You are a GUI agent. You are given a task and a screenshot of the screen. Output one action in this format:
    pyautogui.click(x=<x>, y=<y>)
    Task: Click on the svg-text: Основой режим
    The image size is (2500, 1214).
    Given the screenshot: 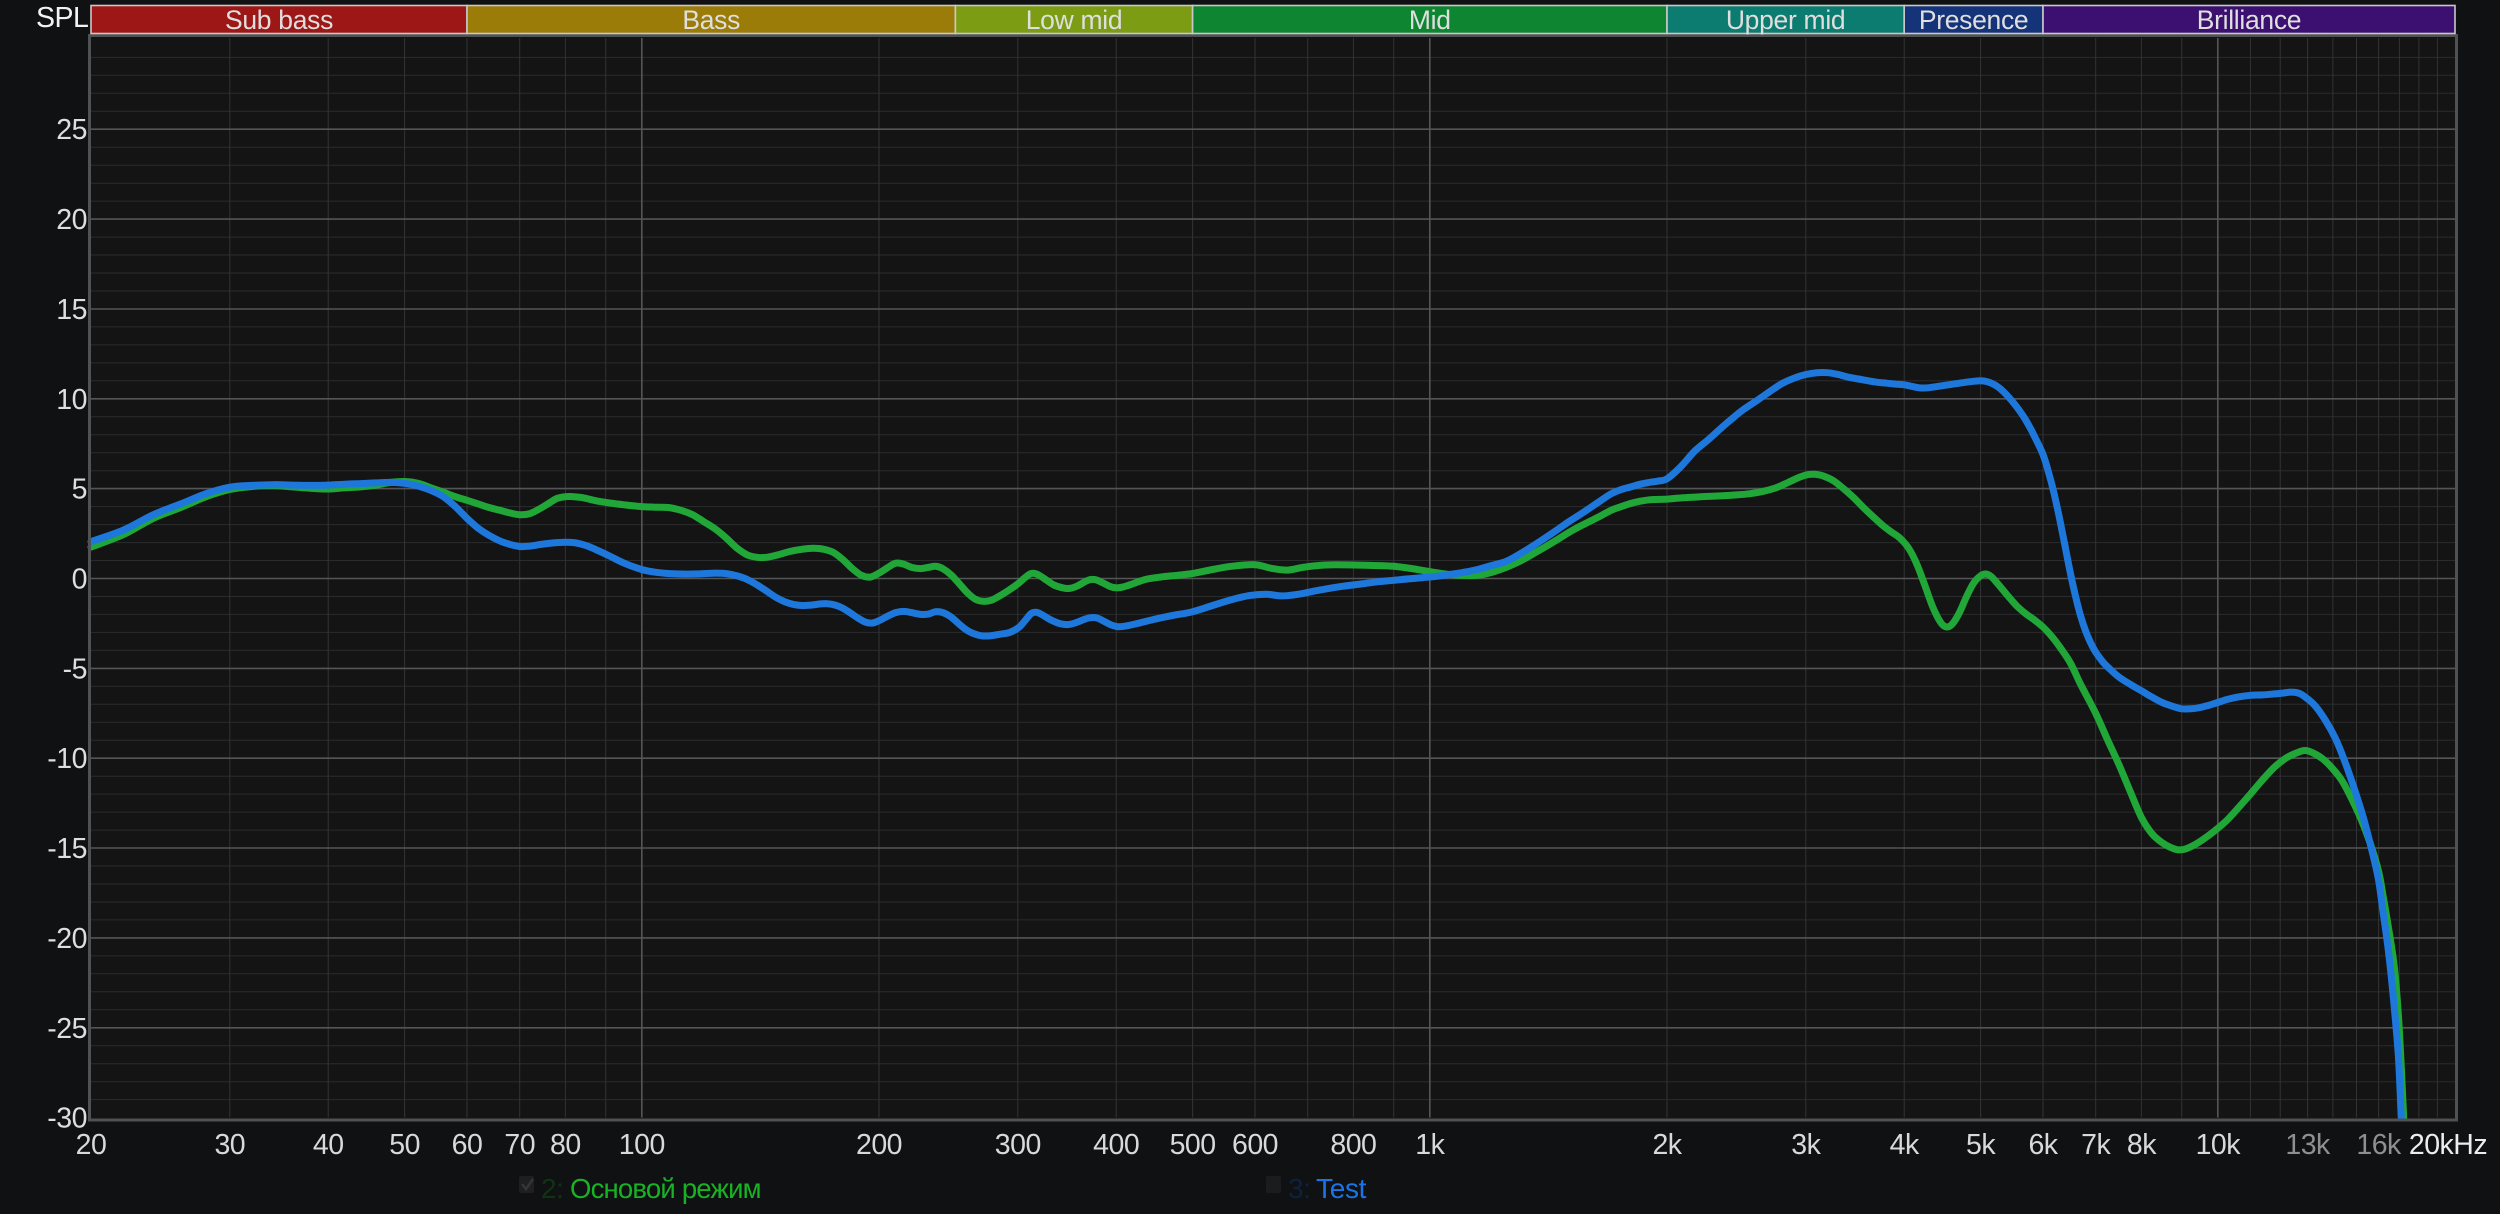 What is the action you would take?
    pyautogui.click(x=665, y=1188)
    